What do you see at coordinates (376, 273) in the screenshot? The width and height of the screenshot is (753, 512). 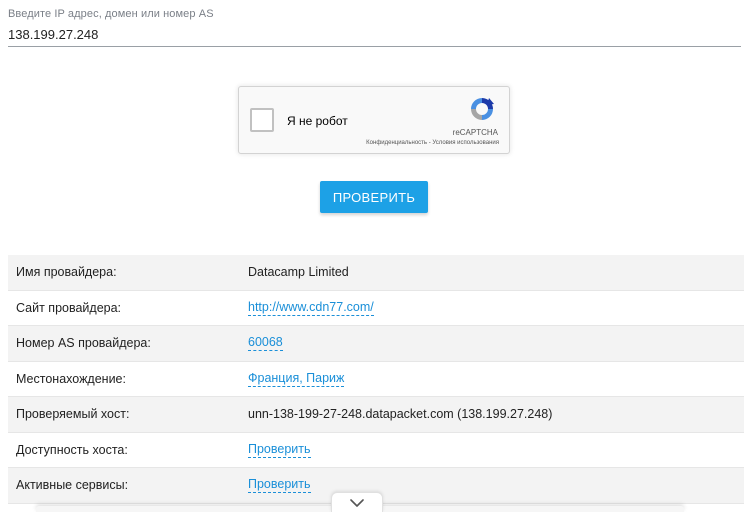 I see `result-row: Имя провайдера: Datacamp Limited` at bounding box center [376, 273].